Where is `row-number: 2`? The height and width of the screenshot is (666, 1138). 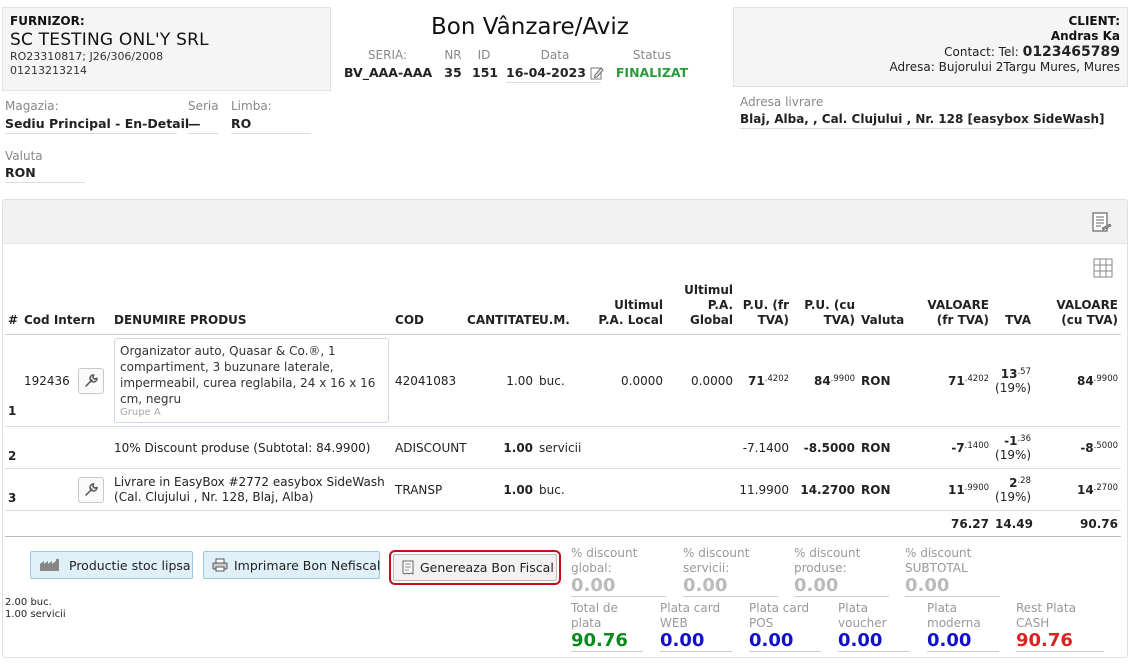
row-number: 2 is located at coordinates (13, 447).